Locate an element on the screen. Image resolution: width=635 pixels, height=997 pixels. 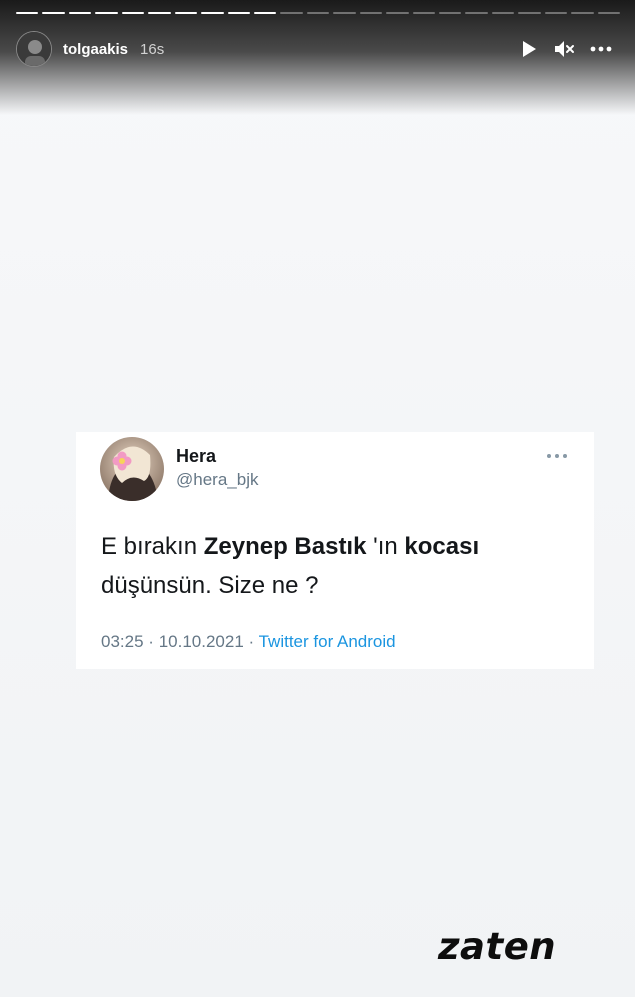
play-icon is located at coordinates (529, 49).